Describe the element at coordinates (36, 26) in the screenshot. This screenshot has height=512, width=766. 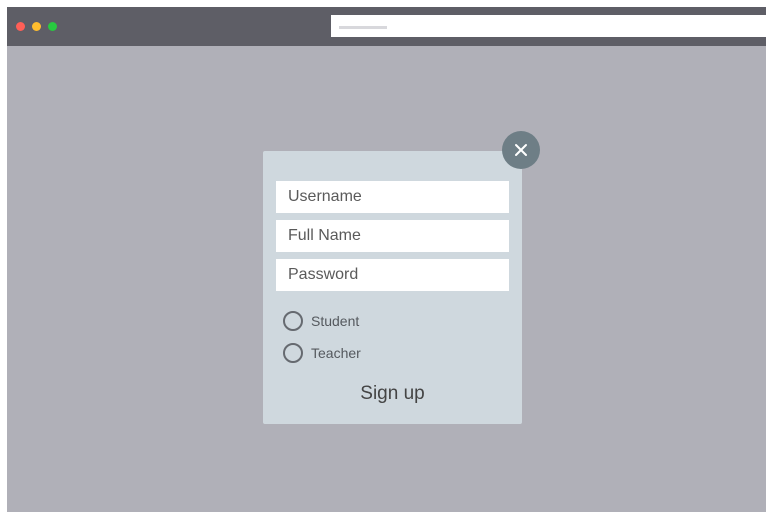
I see `minimize-window-dot` at that location.